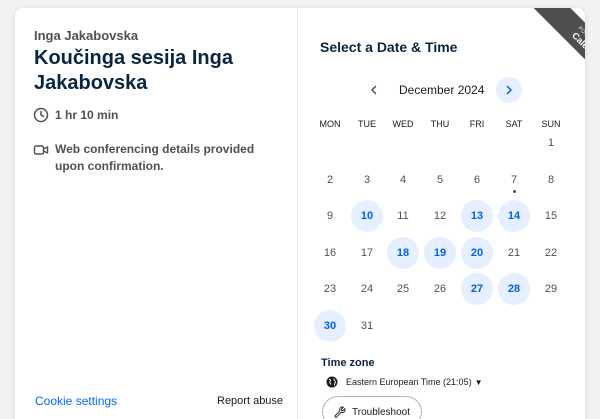  What do you see at coordinates (551, 253) in the screenshot?
I see `calendar-day: 22` at bounding box center [551, 253].